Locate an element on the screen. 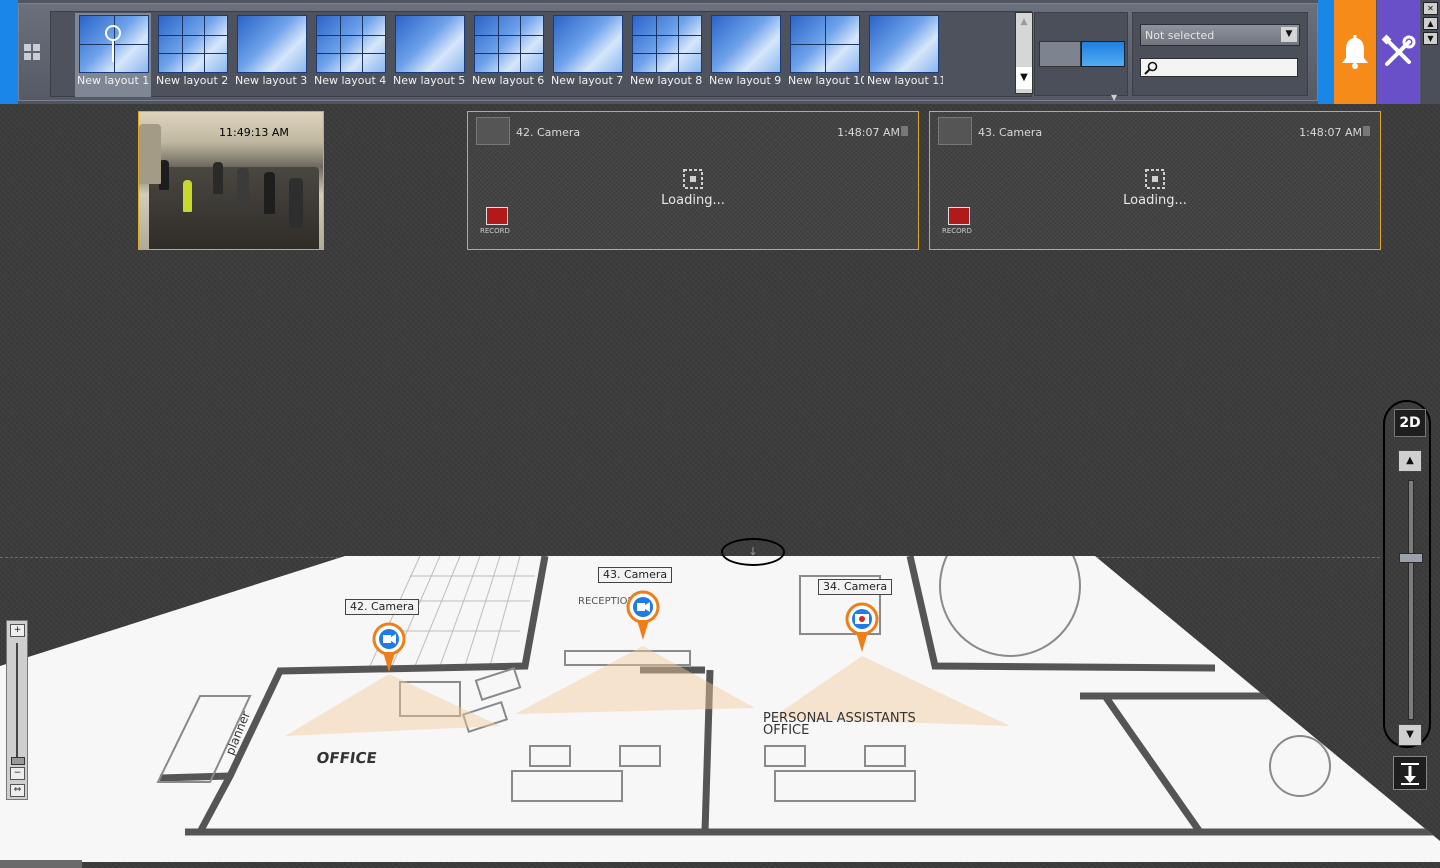 The width and height of the screenshot is (1440, 868). layout-thumbnail: New layout 3 is located at coordinates (271, 55).